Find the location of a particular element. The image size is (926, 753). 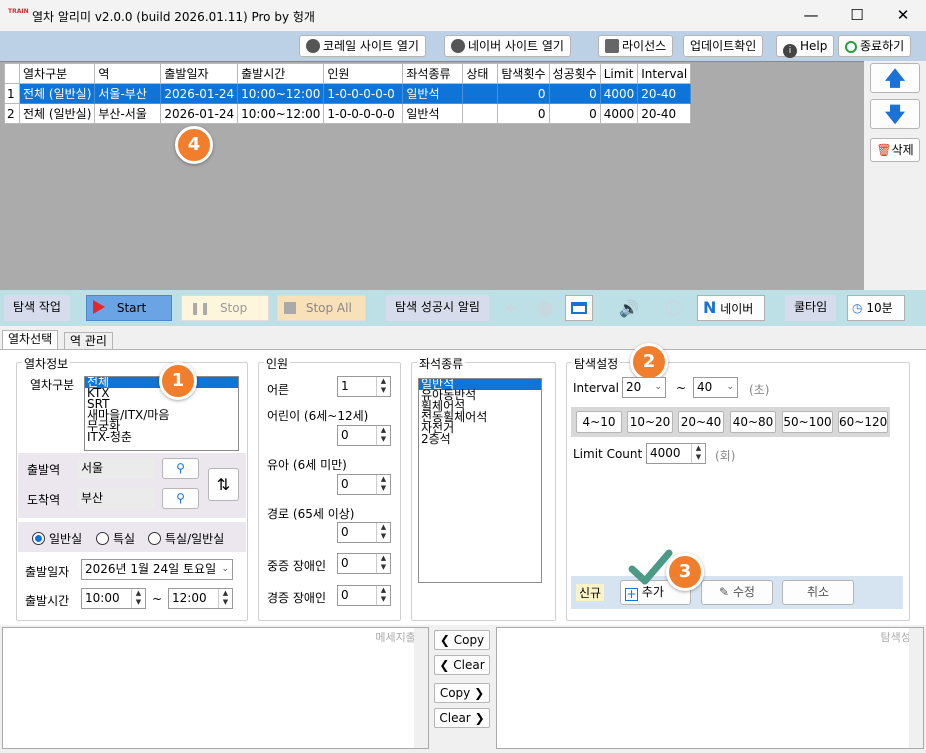

time-to-field: 12:00 ▲ ▼ is located at coordinates (200, 598).